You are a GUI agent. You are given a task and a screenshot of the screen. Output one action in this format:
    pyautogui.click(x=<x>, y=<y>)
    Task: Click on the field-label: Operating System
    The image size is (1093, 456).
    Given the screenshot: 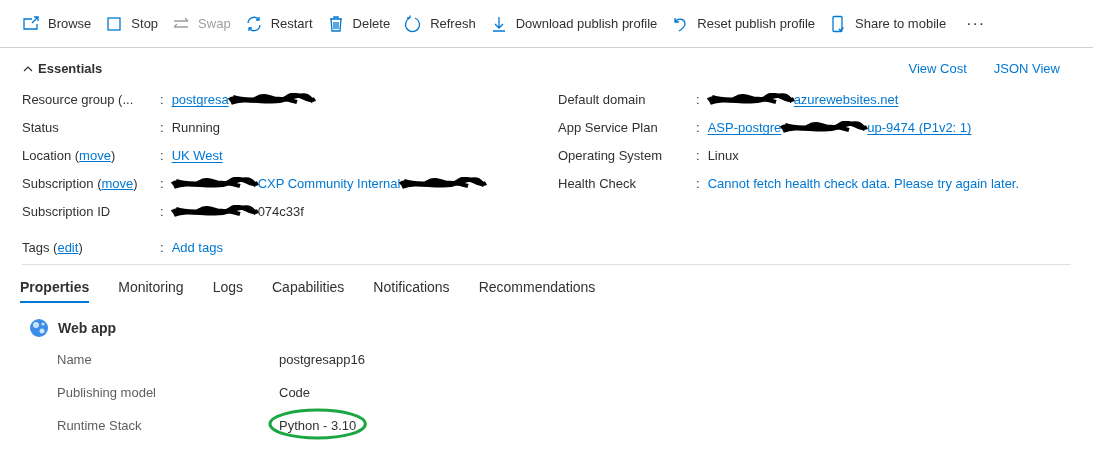 What is the action you would take?
    pyautogui.click(x=610, y=156)
    